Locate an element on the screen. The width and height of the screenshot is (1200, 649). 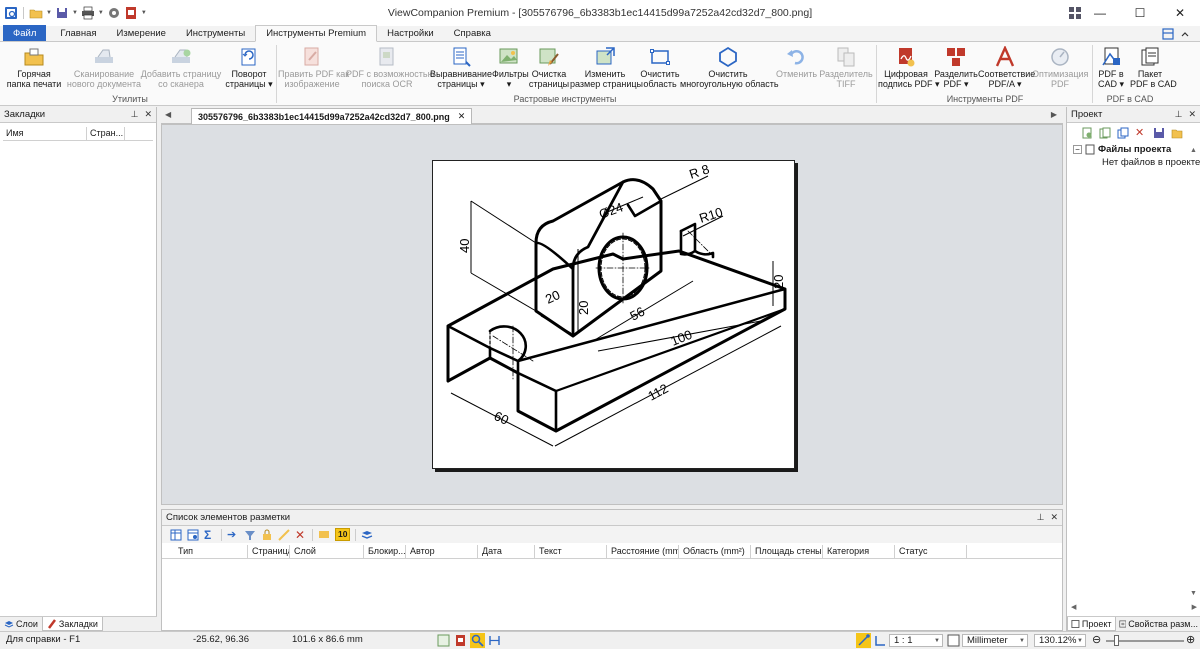
scroll-right-icon: ▶ is located at coordinates (1194, 607).